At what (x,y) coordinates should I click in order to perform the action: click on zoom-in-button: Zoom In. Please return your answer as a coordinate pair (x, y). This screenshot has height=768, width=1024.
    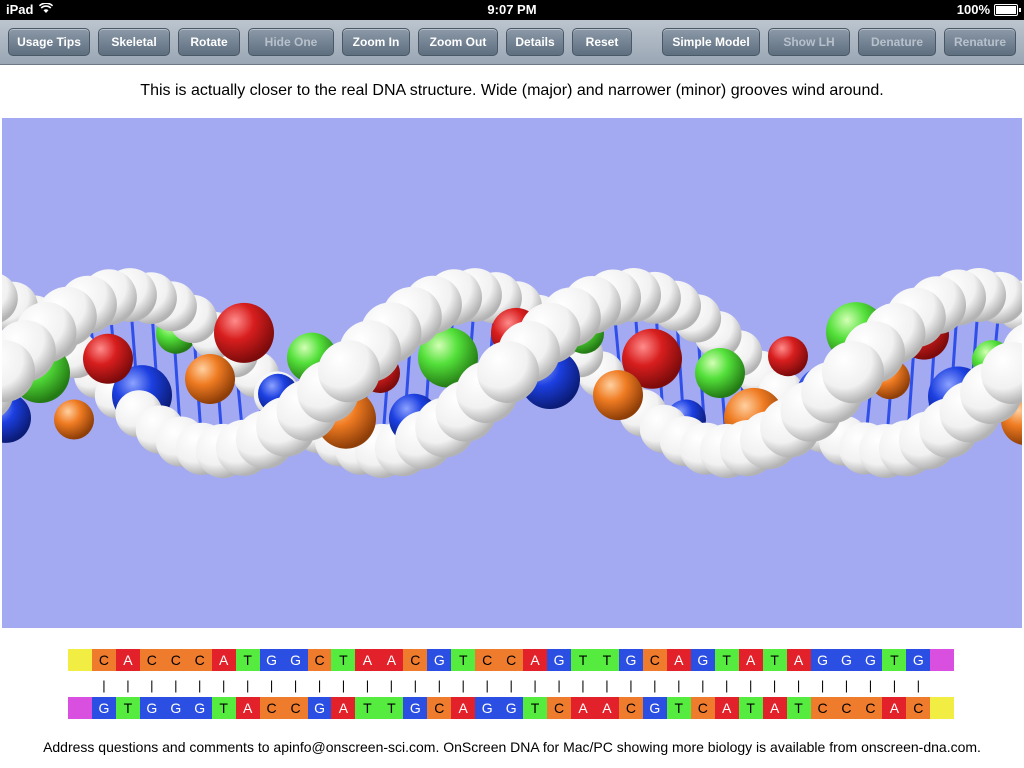
    Looking at the image, I should click on (376, 42).